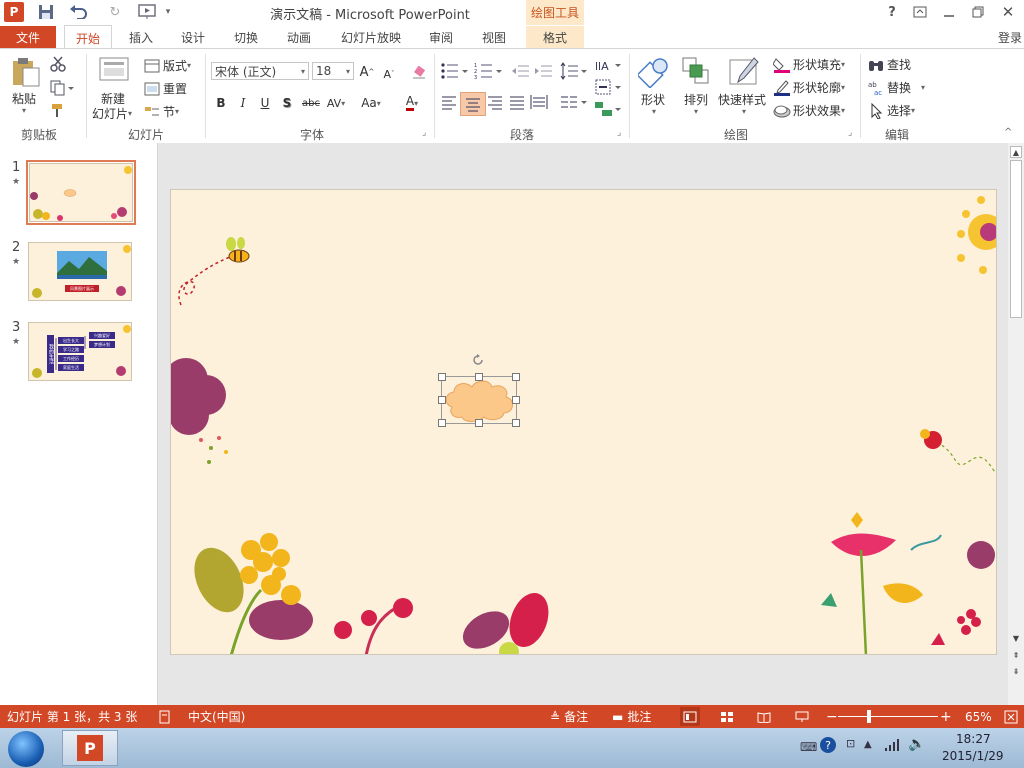 This screenshot has width=1024, height=768. Describe the element at coordinates (696, 72) in the screenshot. I see `arrange-icon` at that location.